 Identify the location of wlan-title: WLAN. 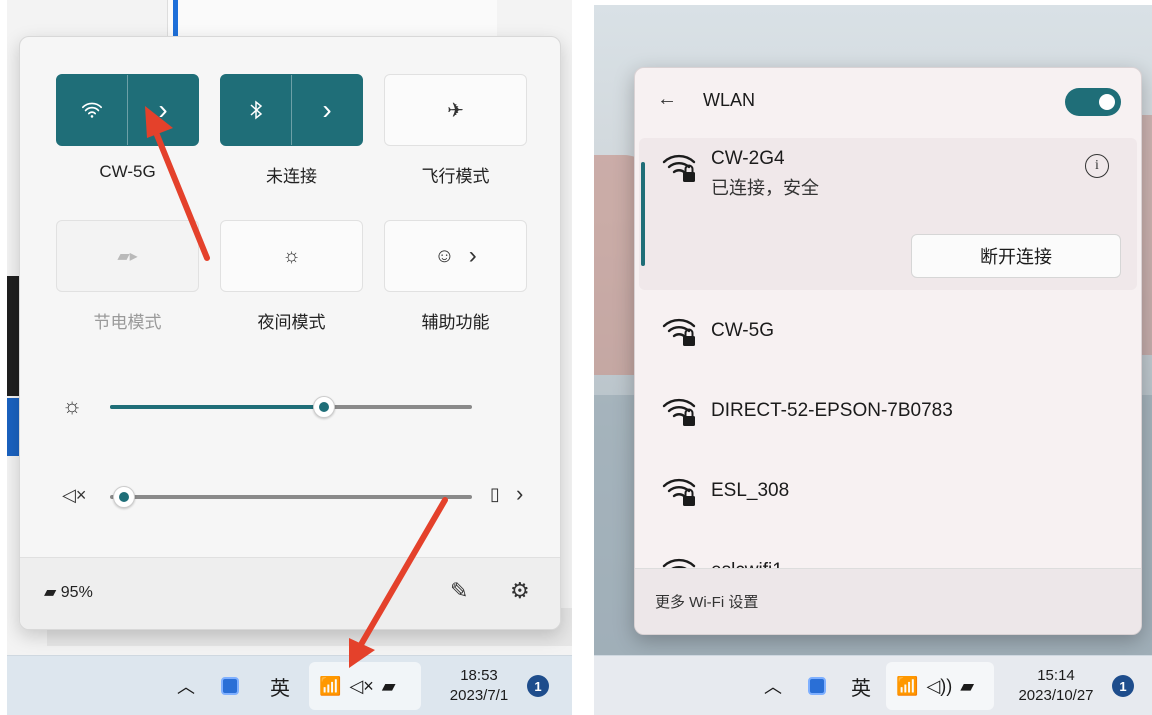
(729, 100).